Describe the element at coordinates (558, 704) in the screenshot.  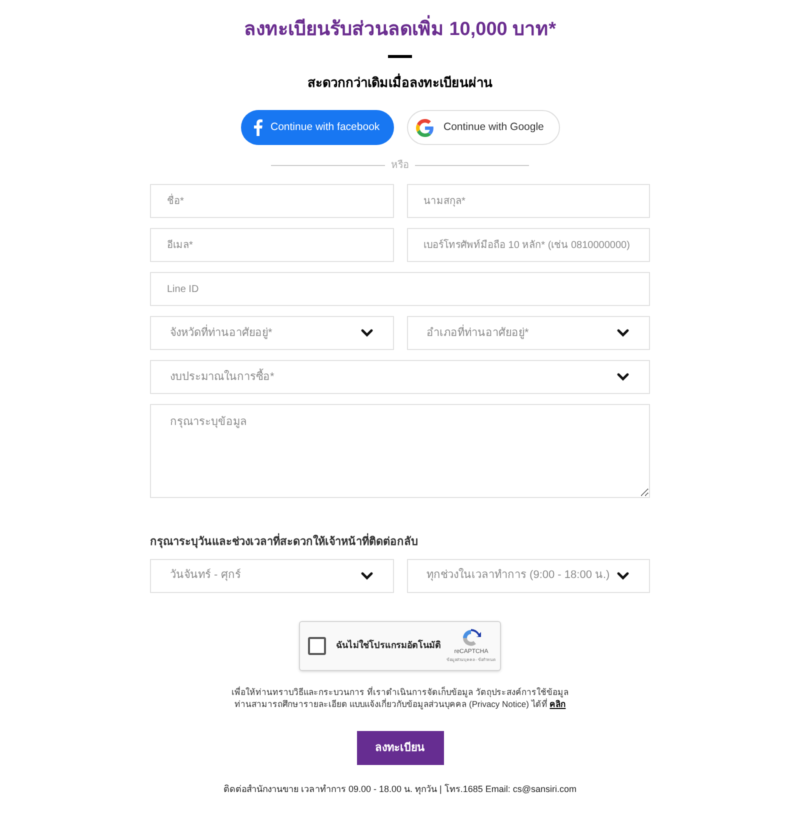
I see `privacy-link: คลิก` at that location.